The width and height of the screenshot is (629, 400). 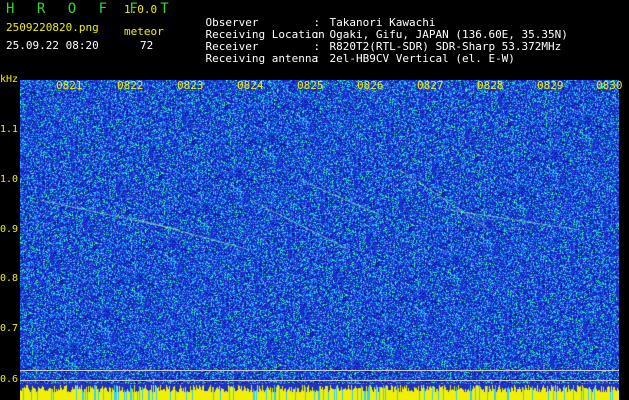 I want to click on freq-tick: 0.8, so click(x=9, y=278).